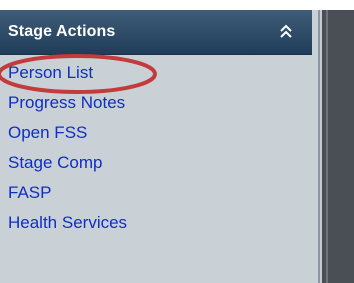 The width and height of the screenshot is (354, 283). Describe the element at coordinates (156, 32) in the screenshot. I see `stage-actions-header: Stage Actions` at that location.